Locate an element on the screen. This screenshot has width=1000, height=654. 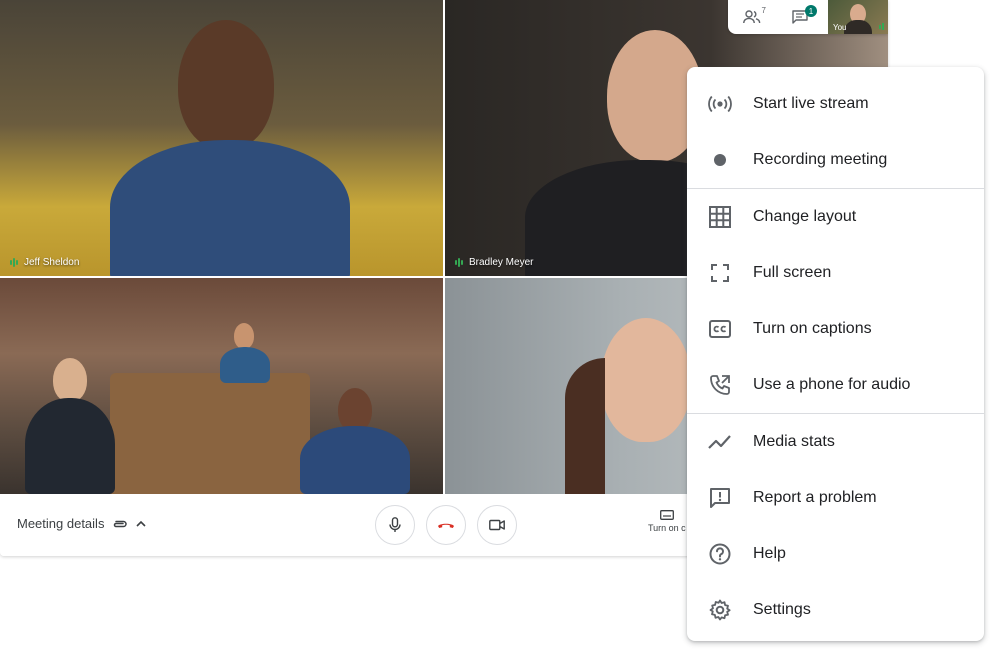
self-view-thumbnail: You is located at coordinates (858, 17).